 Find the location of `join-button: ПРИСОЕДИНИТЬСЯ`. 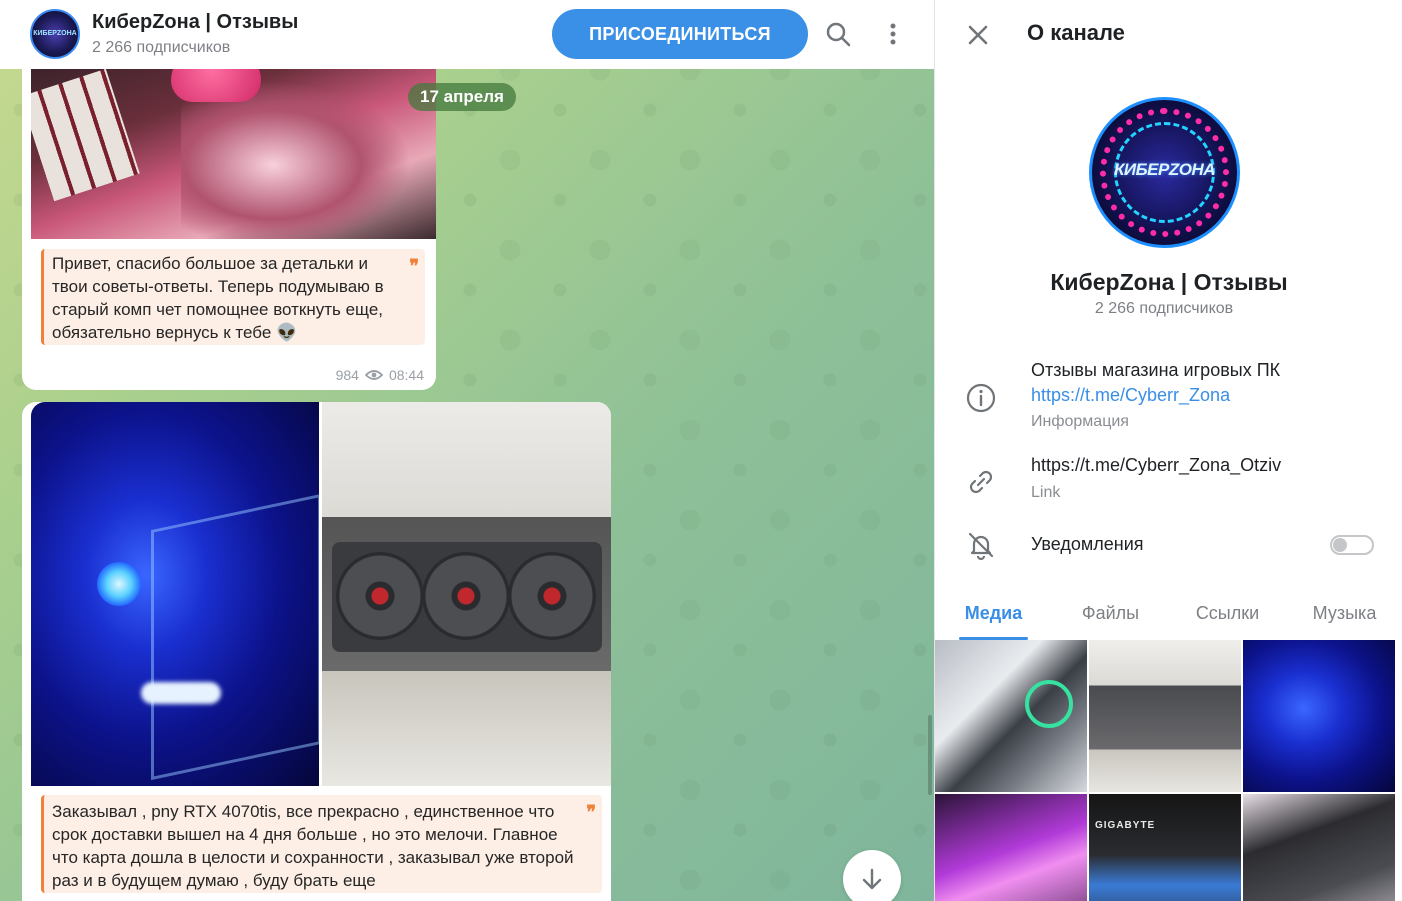

join-button: ПРИСОЕДИНИТЬСЯ is located at coordinates (680, 34).